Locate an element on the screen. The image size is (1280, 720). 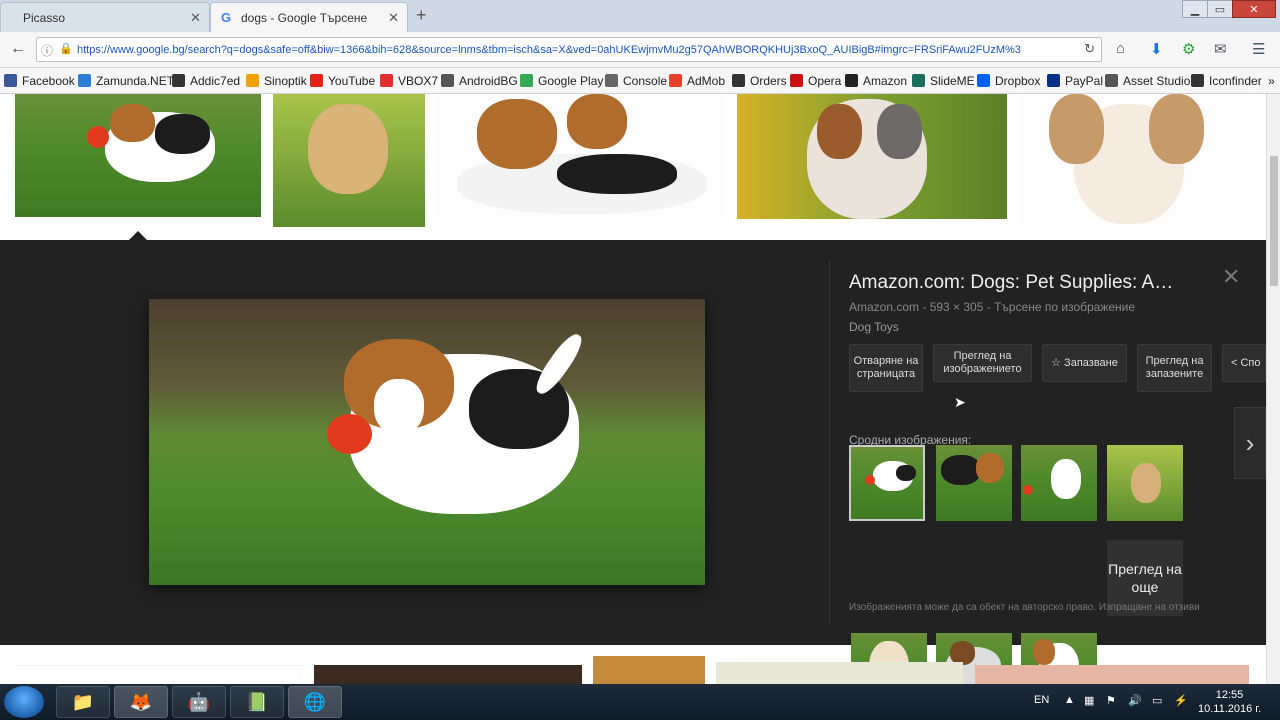
file-explorer-icon: 📁 is located at coordinates (83, 702).